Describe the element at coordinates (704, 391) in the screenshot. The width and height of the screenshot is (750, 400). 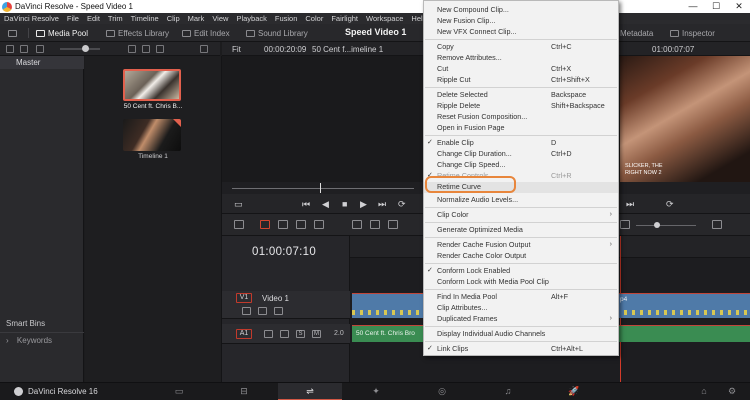
I see `home-icon: ⌂` at that location.